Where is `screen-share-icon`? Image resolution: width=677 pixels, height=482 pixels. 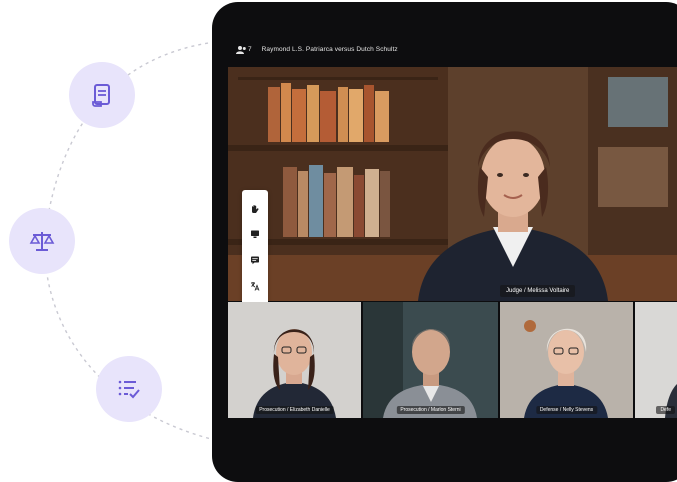
screen-share-icon is located at coordinates (255, 234).